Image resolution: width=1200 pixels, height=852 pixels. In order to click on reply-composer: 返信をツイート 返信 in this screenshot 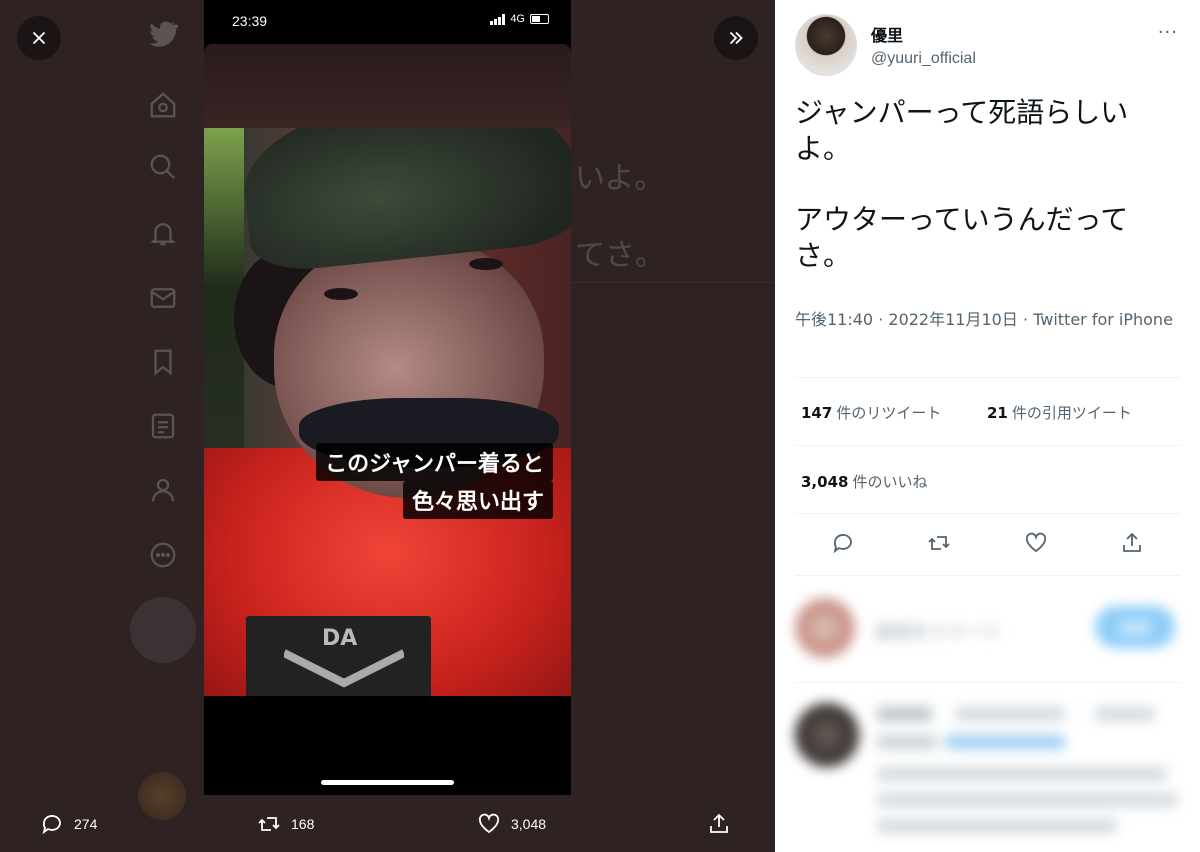, I will do `click(990, 633)`.